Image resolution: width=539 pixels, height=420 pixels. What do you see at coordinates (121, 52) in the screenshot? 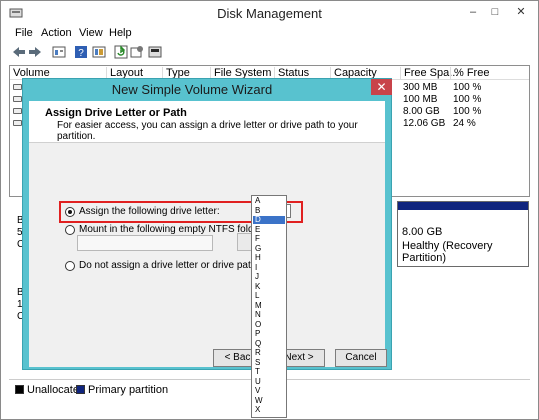
I see `refresh-icon` at bounding box center [121, 52].